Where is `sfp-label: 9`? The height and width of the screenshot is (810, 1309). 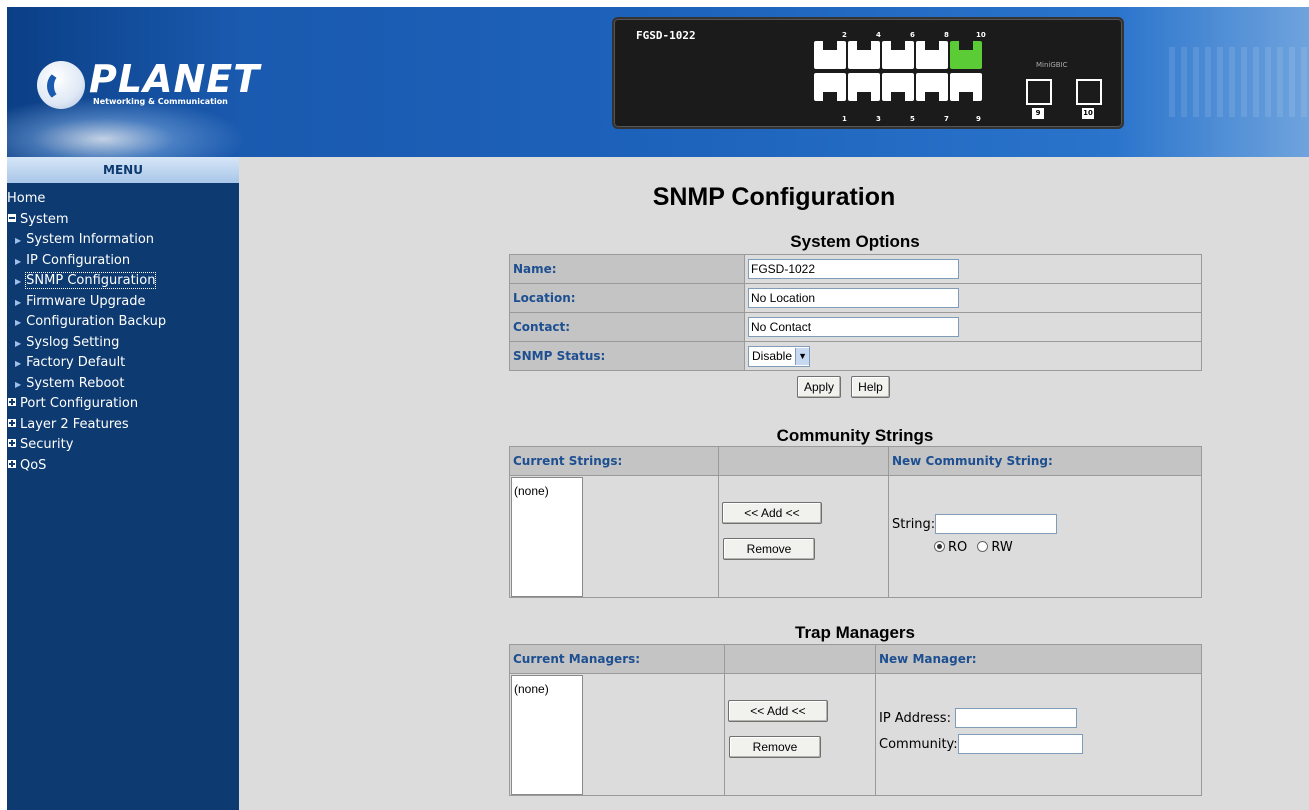 sfp-label: 9 is located at coordinates (1038, 113).